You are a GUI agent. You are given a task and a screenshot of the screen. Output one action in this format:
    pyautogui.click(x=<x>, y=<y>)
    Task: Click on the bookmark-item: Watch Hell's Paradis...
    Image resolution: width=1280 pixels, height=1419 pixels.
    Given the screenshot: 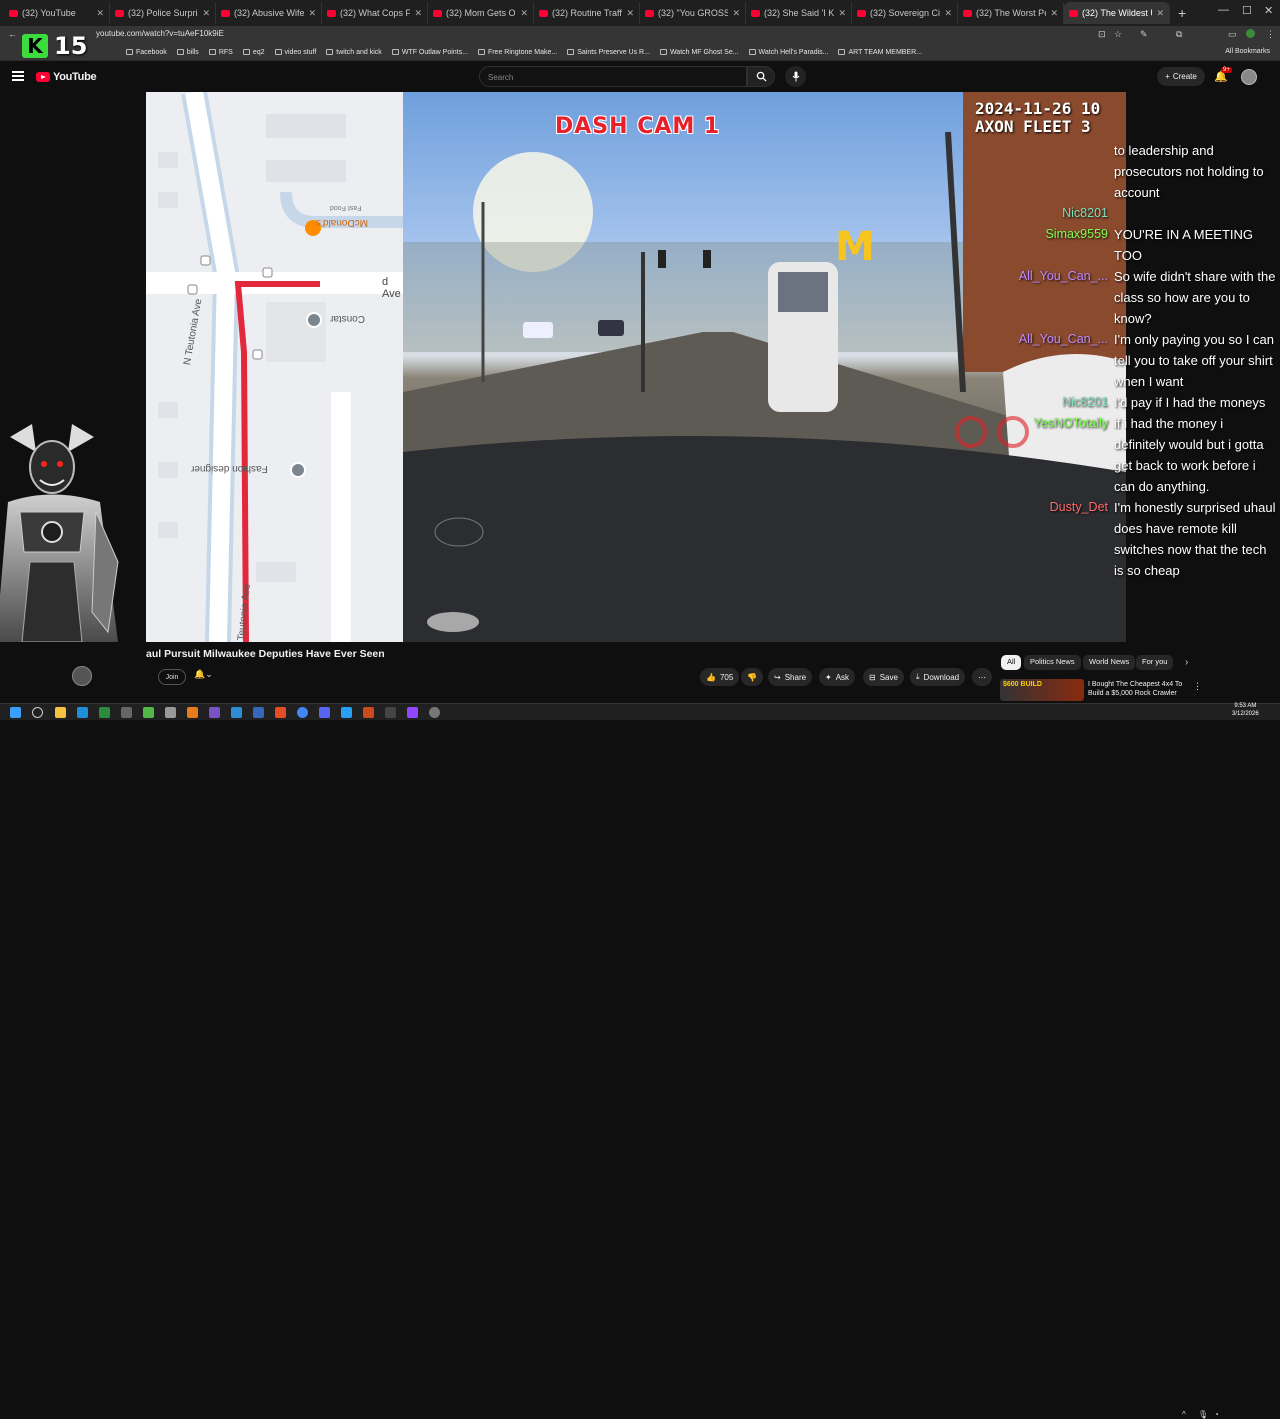 What is the action you would take?
    pyautogui.click(x=788, y=52)
    